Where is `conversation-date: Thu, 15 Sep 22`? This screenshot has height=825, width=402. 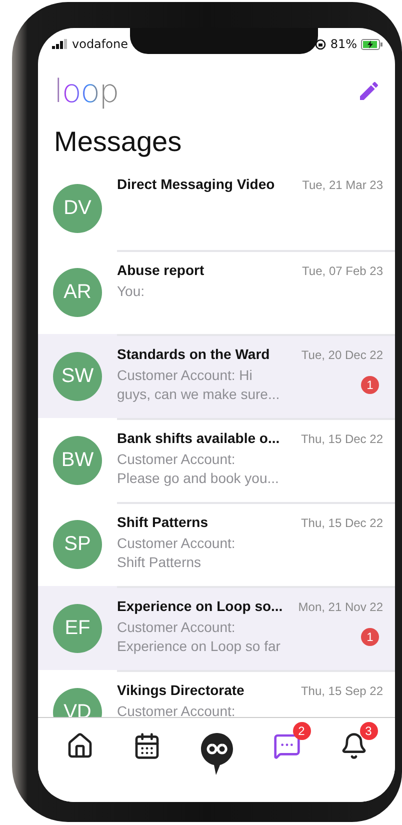
conversation-date: Thu, 15 Sep 22 is located at coordinates (341, 691).